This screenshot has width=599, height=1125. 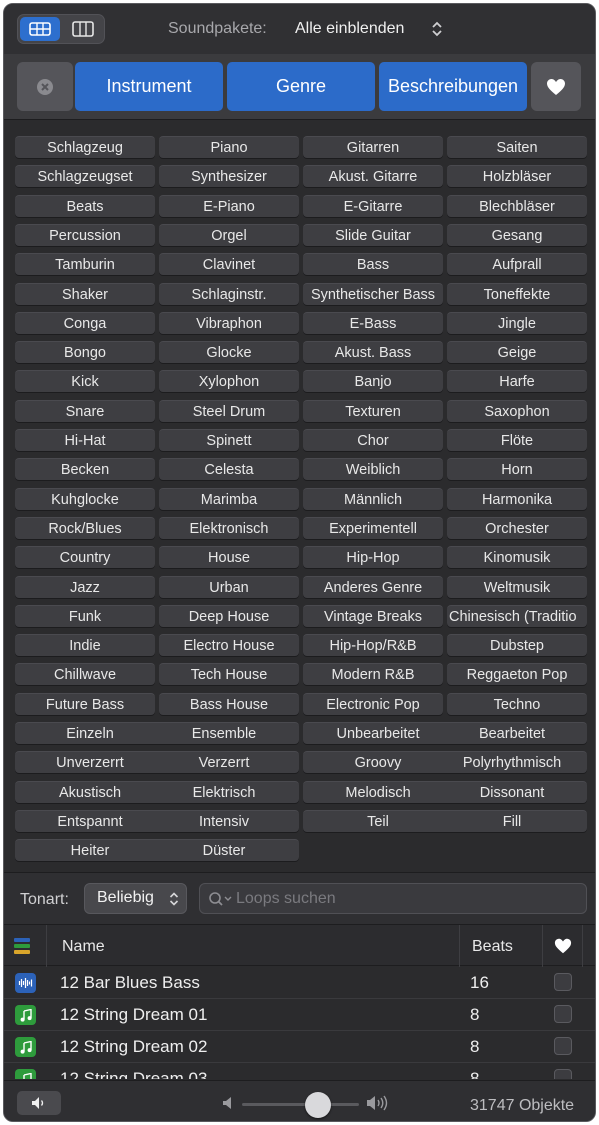 I want to click on keyword-button: Conga, so click(x=85, y=323).